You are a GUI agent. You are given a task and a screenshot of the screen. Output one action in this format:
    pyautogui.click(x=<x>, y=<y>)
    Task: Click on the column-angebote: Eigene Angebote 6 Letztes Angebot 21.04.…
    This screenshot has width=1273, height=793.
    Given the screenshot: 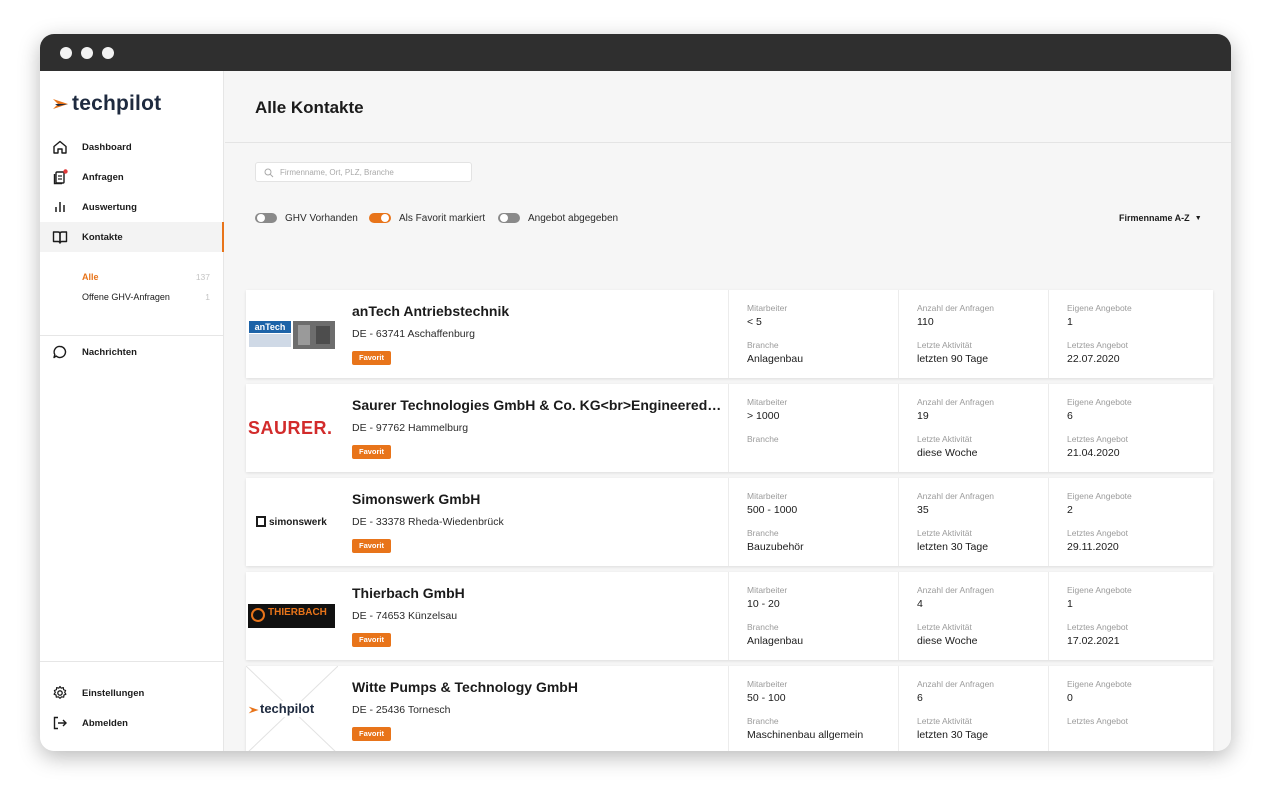 What is the action you would take?
    pyautogui.click(x=1130, y=428)
    